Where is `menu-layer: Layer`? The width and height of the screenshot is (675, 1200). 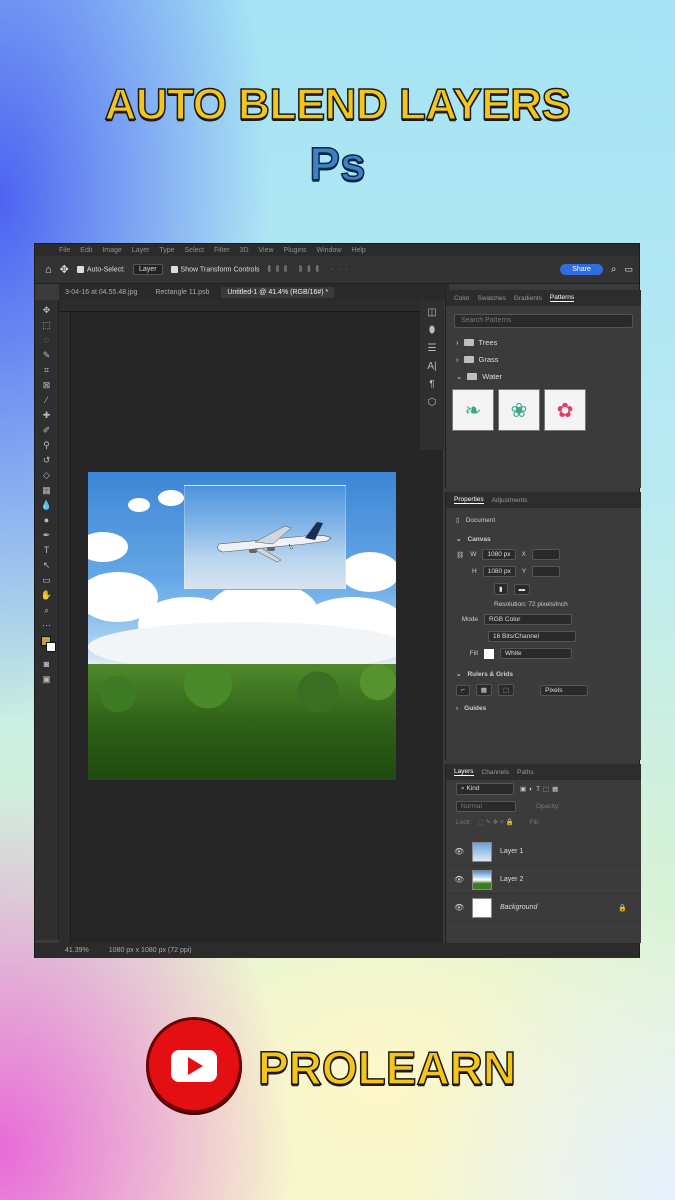
menu-layer: Layer is located at coordinates (141, 250).